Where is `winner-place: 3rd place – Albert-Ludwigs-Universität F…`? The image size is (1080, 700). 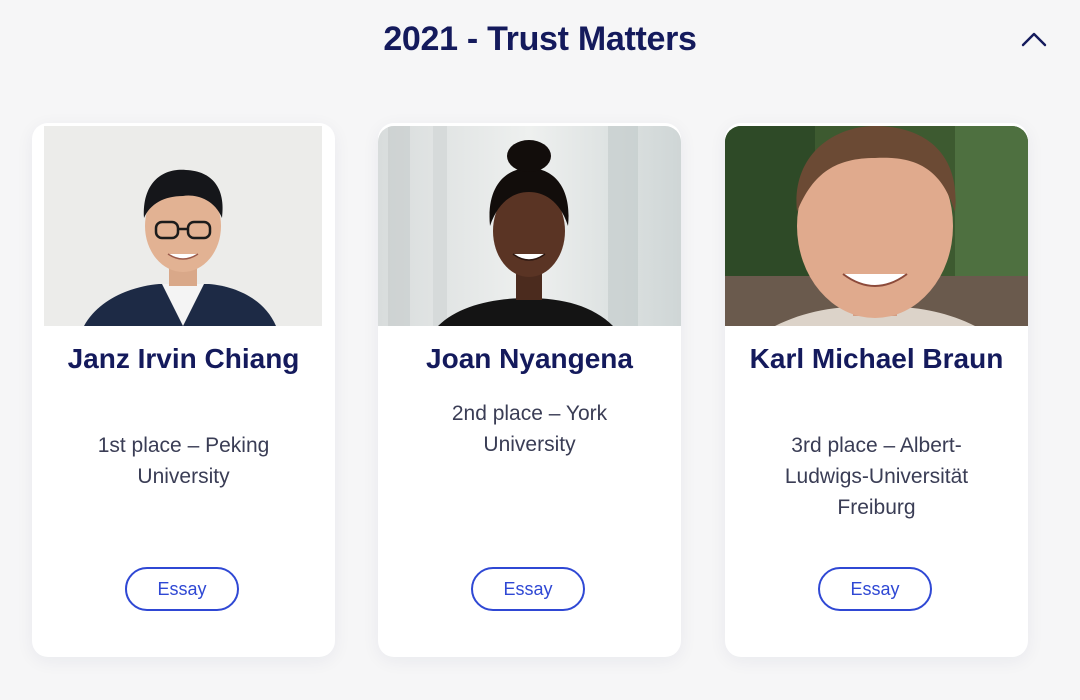 winner-place: 3rd place – Albert-Ludwigs-Universität F… is located at coordinates (876, 476).